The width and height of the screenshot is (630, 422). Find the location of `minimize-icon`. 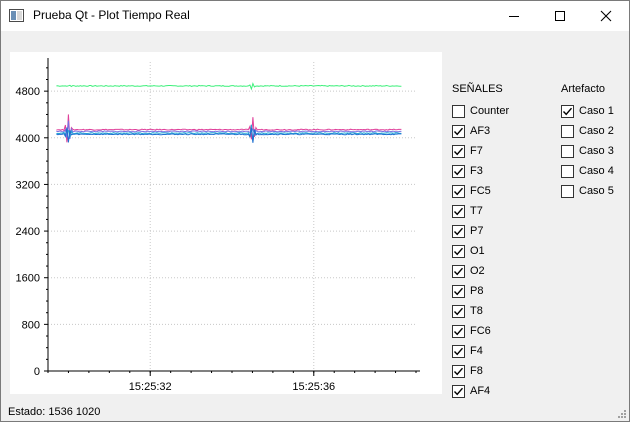

minimize-icon is located at coordinates (514, 16).